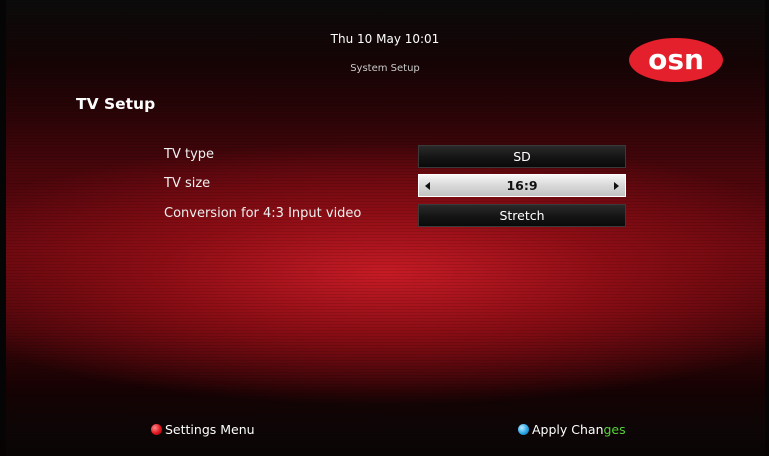  Describe the element at coordinates (263, 213) in the screenshot. I see `conversion-label: Conversion for 4:3 Input video` at that location.